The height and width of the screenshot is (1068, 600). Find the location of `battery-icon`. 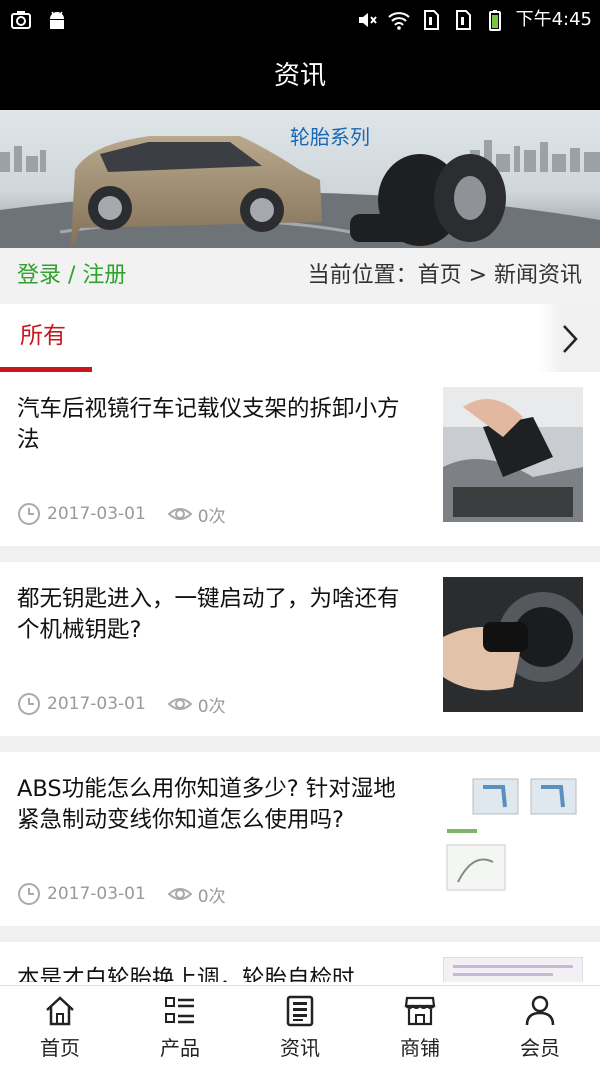

battery-icon is located at coordinates (494, 20).